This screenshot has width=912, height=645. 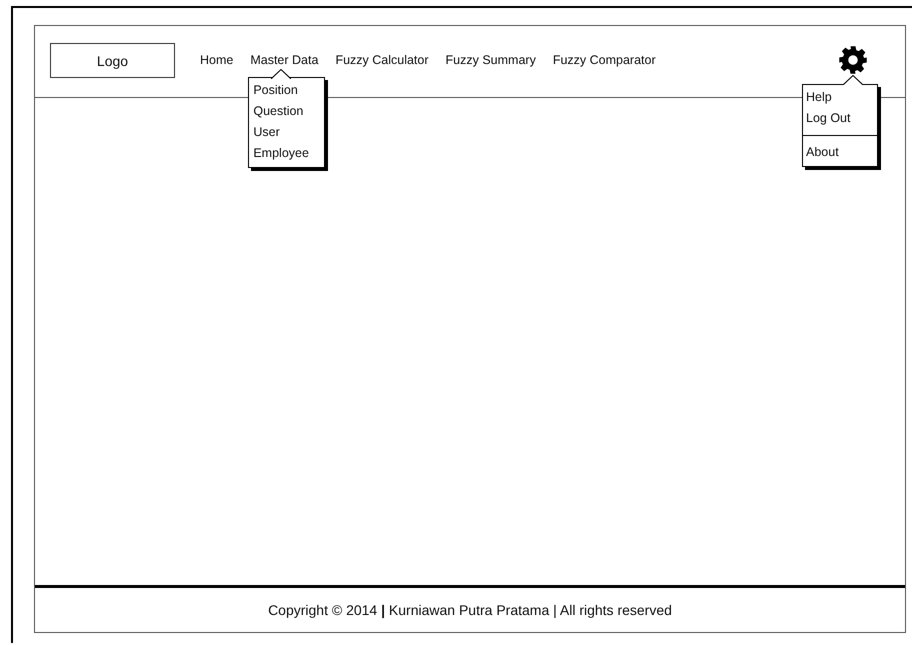 What do you see at coordinates (286, 111) in the screenshot?
I see `menu-item: Question` at bounding box center [286, 111].